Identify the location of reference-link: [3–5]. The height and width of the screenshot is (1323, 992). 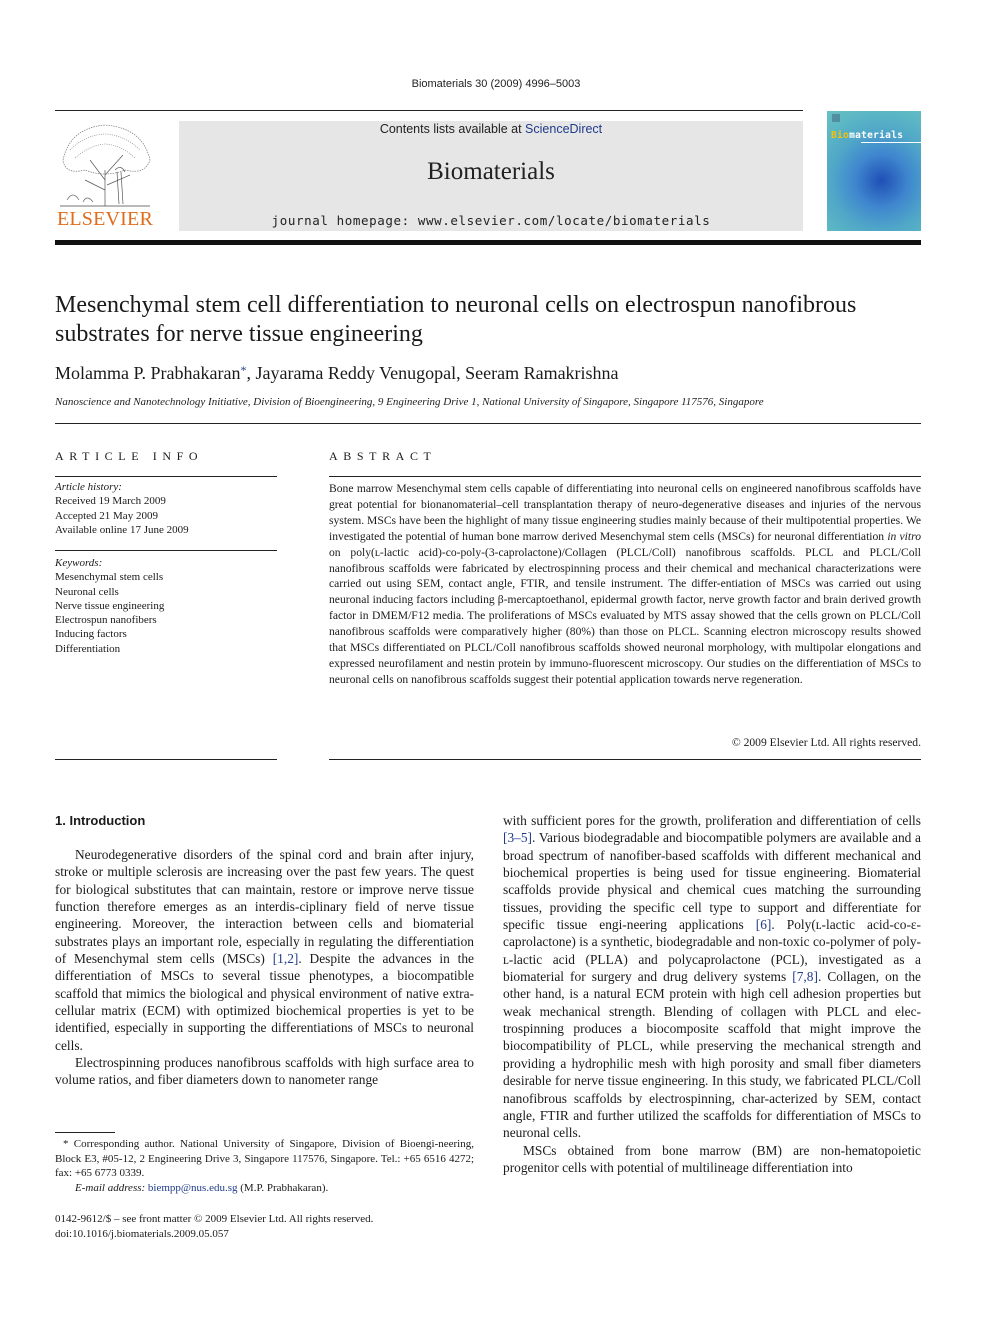
(517, 837).